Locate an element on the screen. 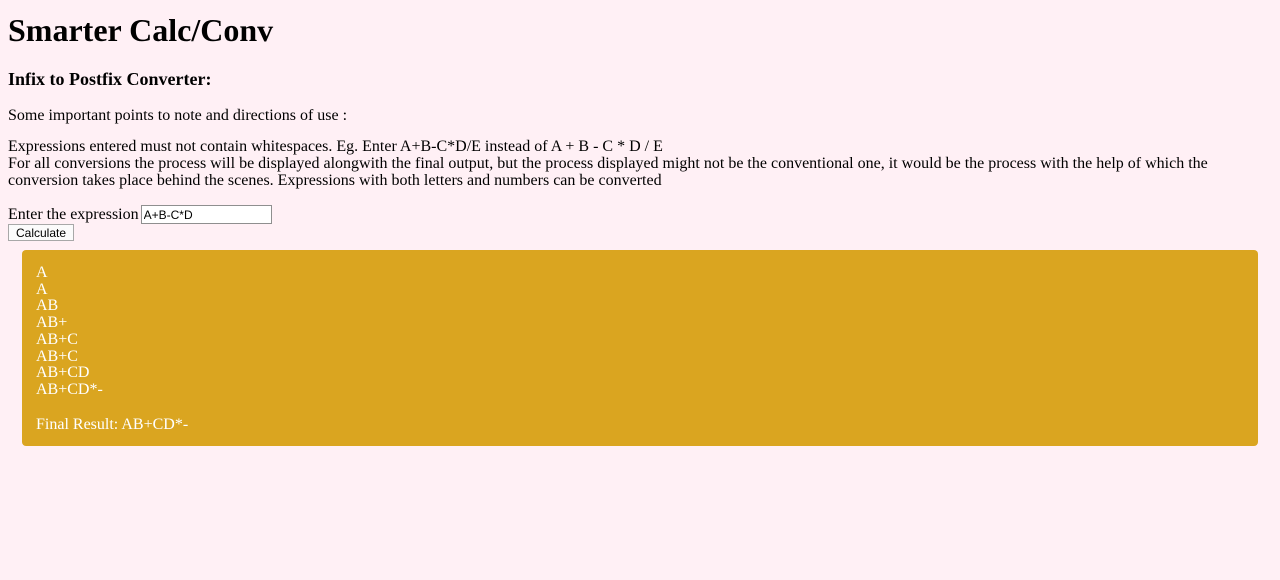 The width and height of the screenshot is (1280, 580). calculate-button: Calculate is located at coordinates (41, 232).